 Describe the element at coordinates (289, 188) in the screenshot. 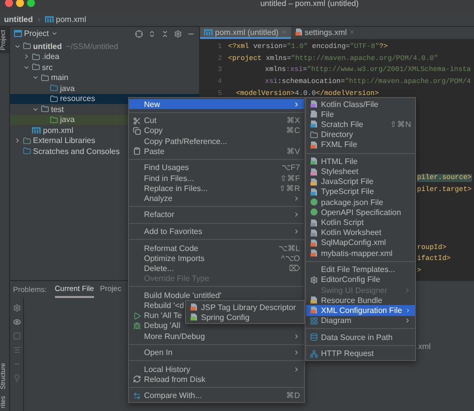

I see `shortcut-label: ⇧⌘R` at that location.